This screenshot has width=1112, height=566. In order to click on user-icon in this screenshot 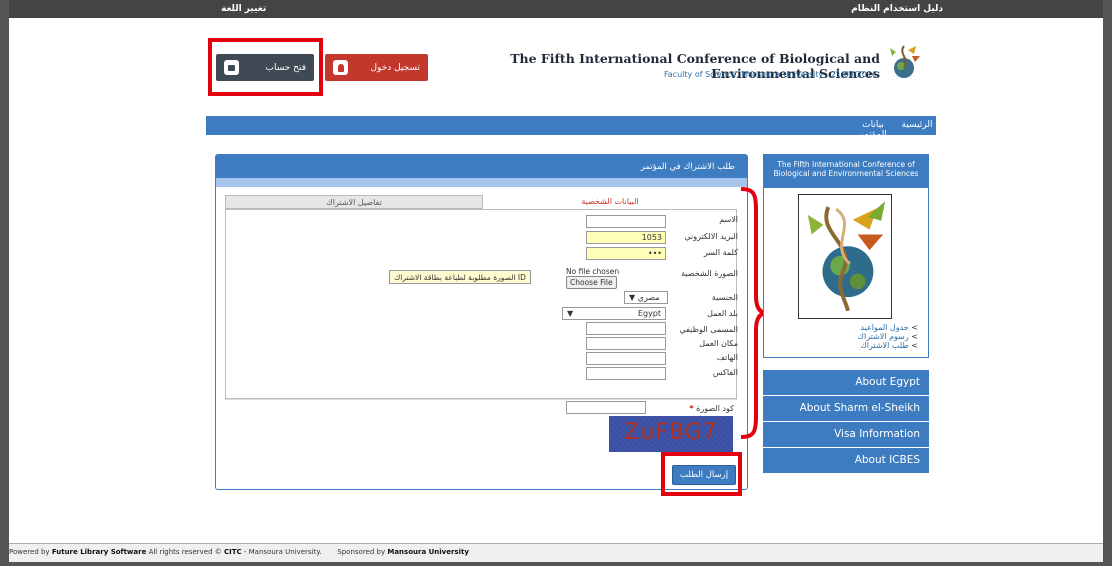, I will do `click(340, 67)`.